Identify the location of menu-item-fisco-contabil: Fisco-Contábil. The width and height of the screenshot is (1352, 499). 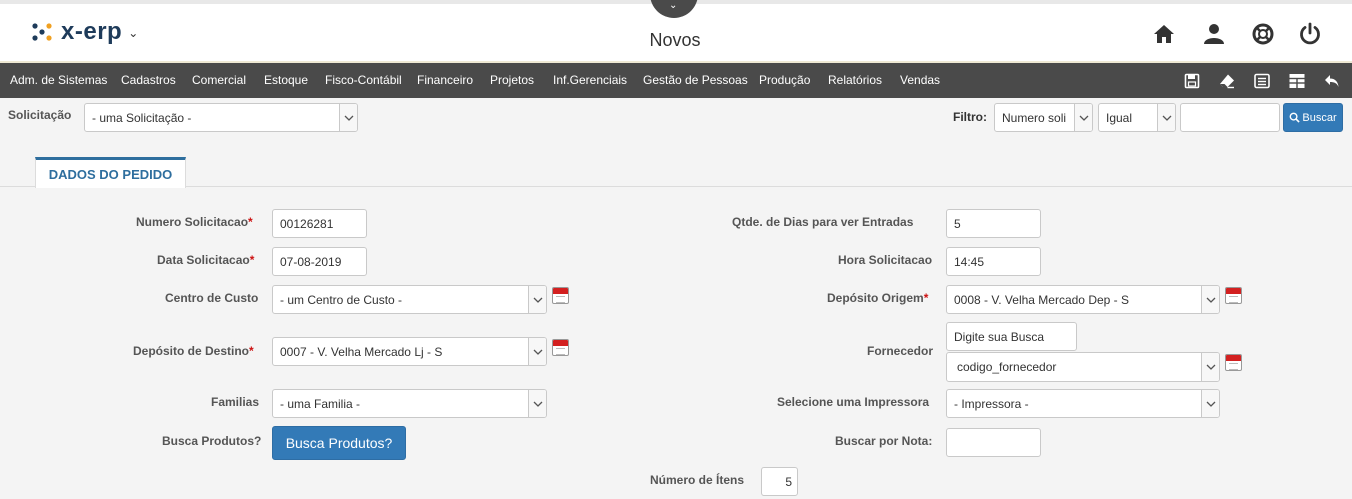
(363, 80).